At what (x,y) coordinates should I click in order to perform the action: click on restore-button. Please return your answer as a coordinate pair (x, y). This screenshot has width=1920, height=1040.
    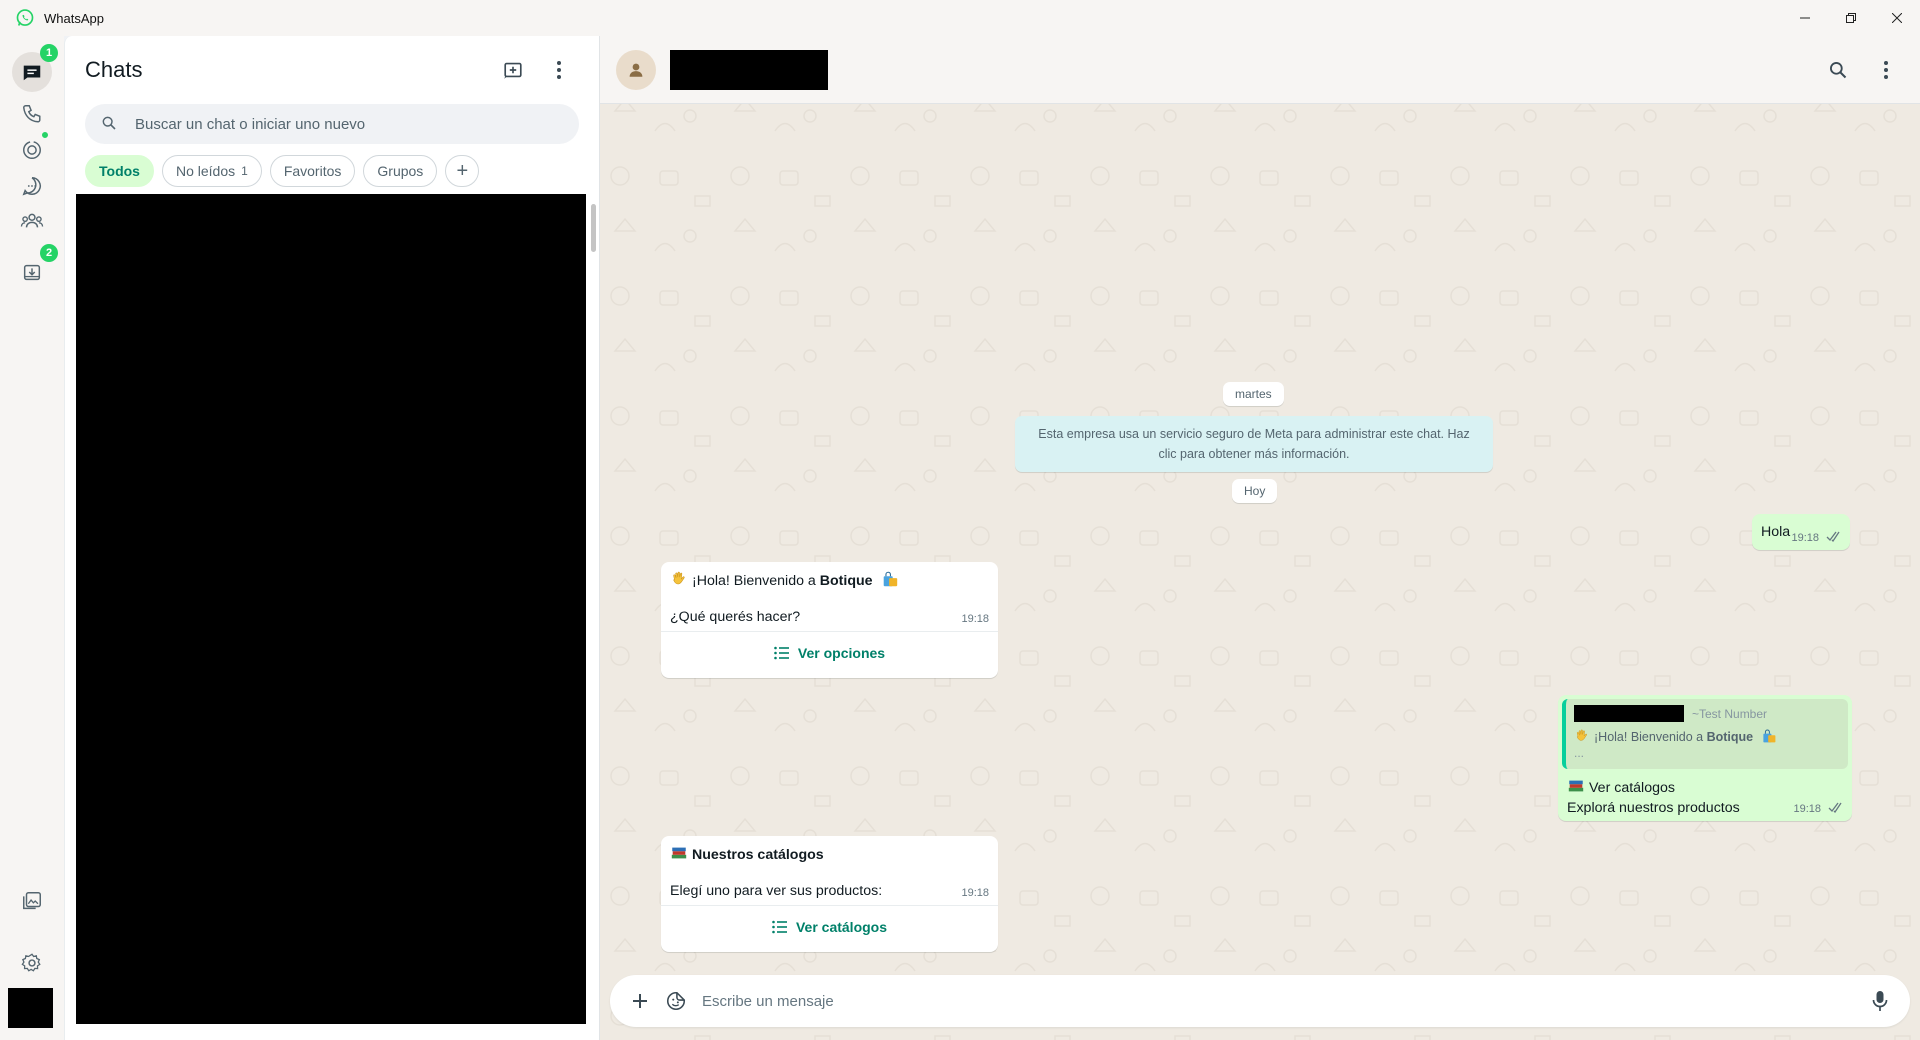
    Looking at the image, I should click on (1851, 18).